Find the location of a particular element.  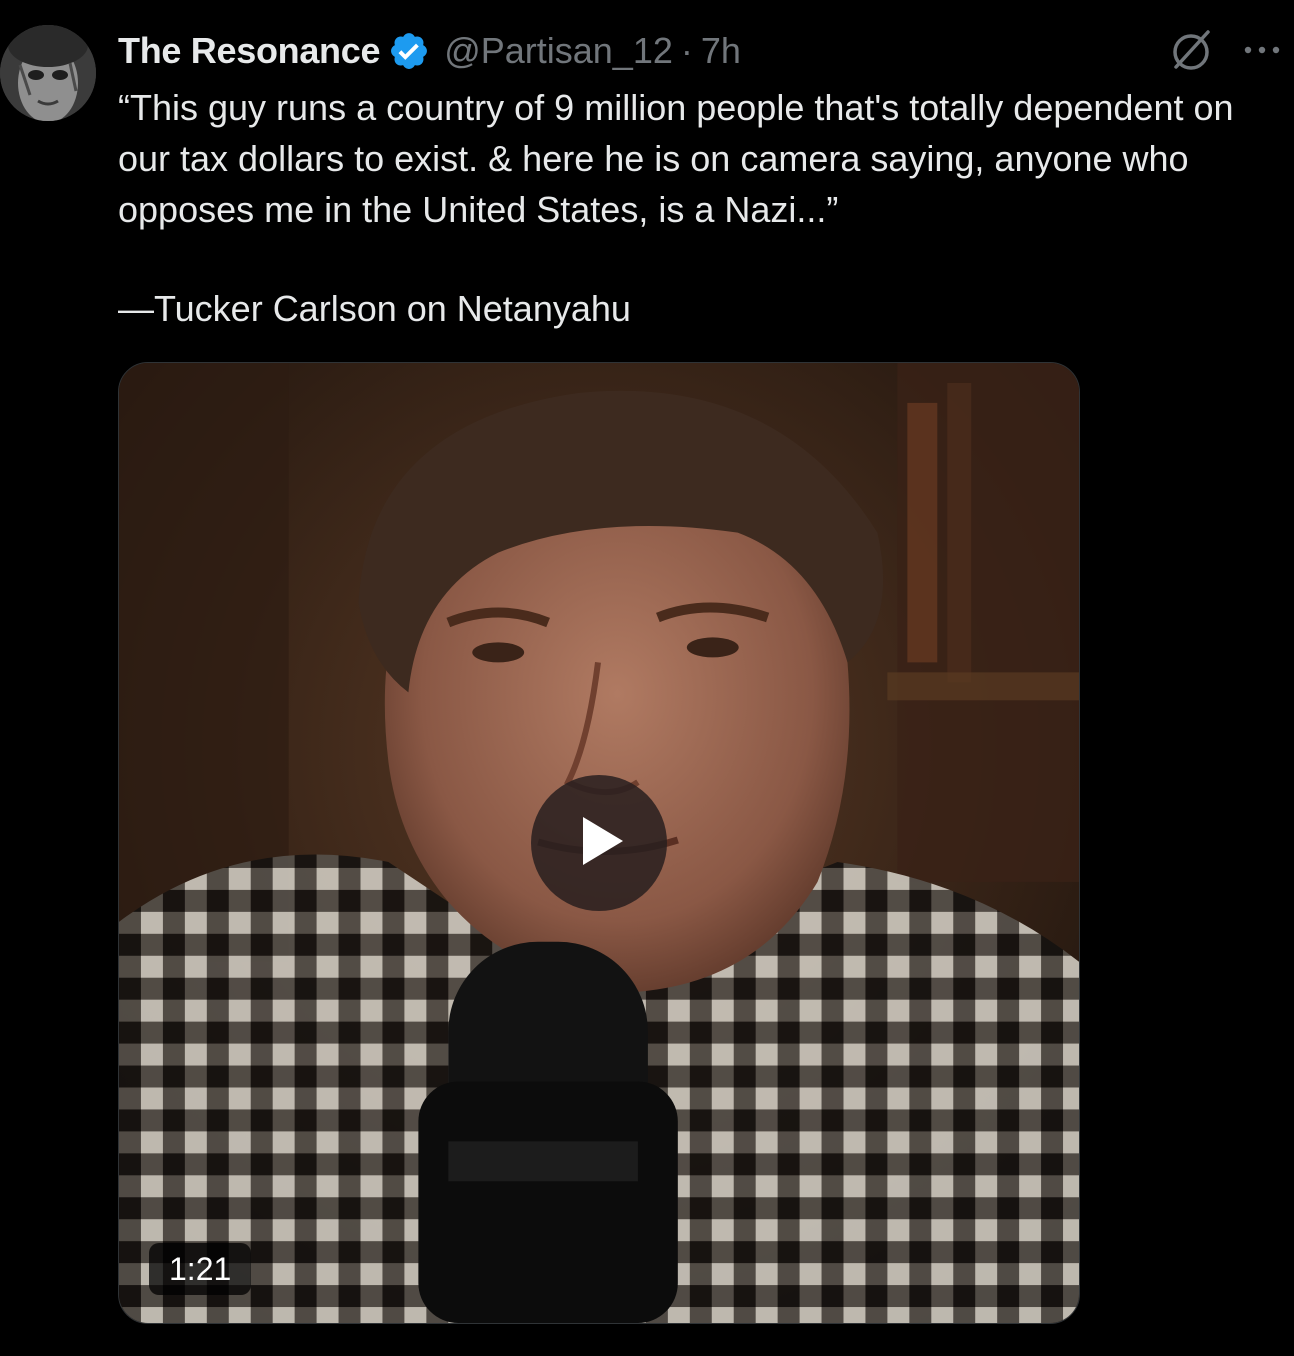

more-options-icon is located at coordinates (1262, 50).